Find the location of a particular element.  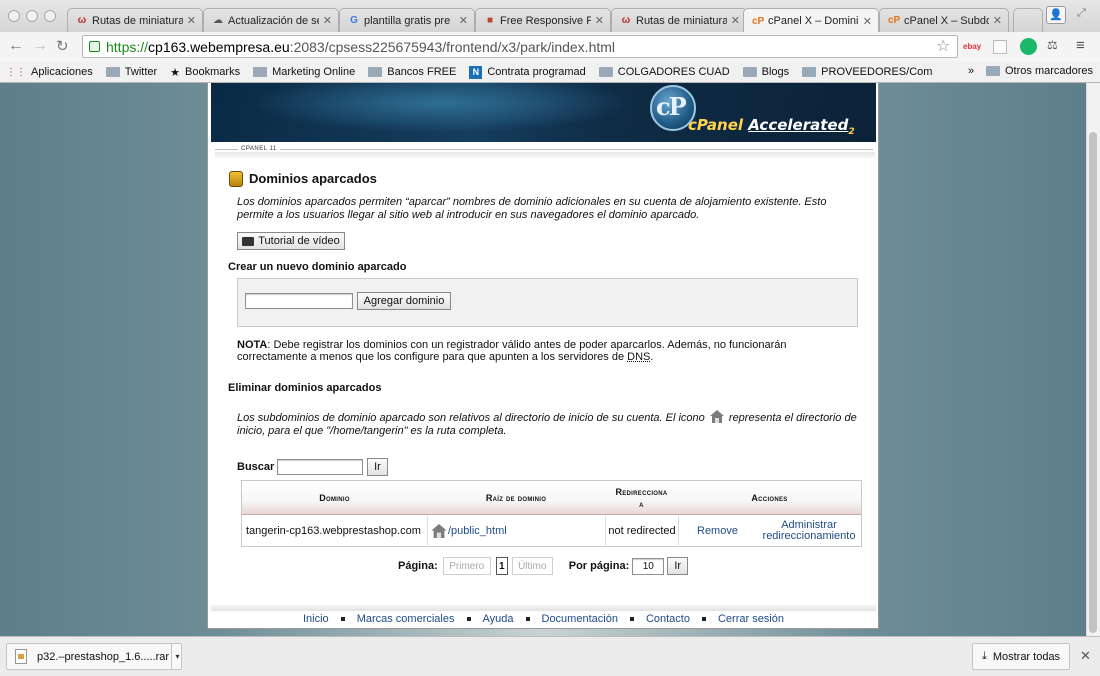

search-go-button: Ir is located at coordinates (377, 467).